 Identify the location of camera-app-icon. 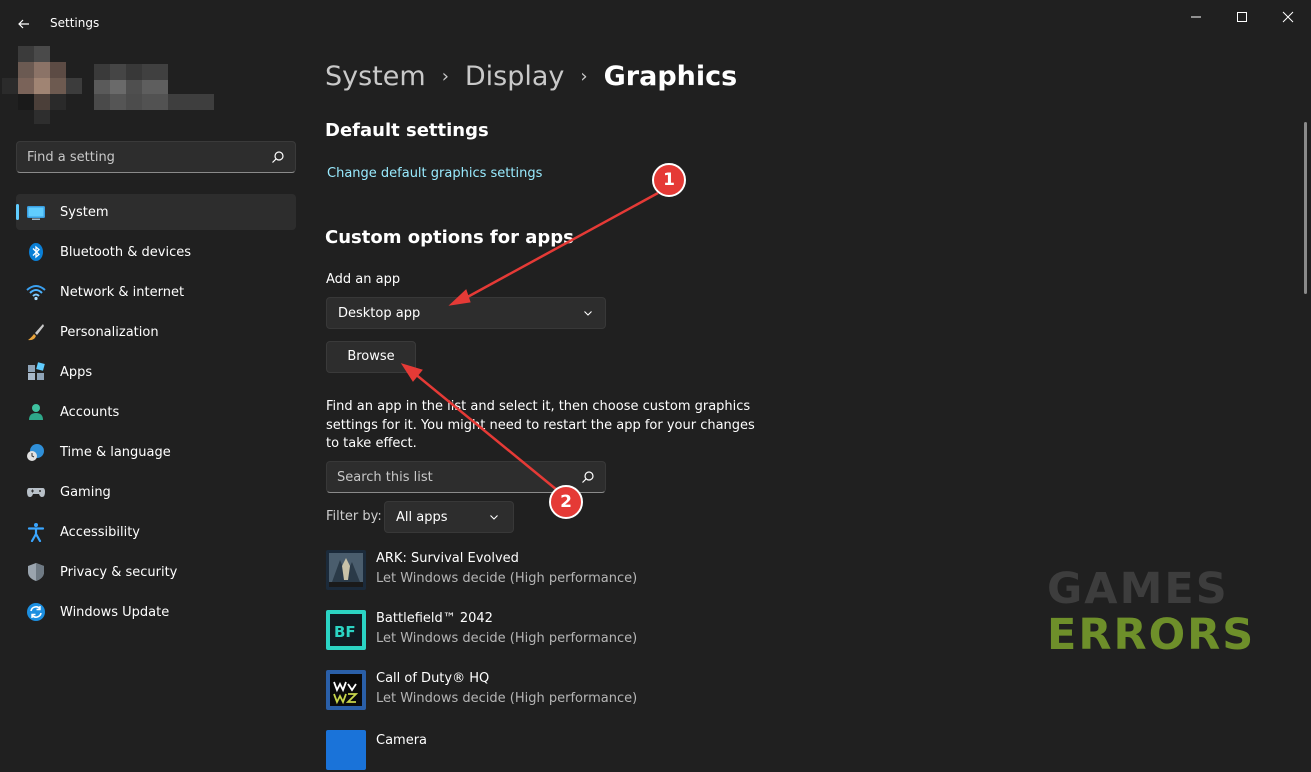
(346, 750).